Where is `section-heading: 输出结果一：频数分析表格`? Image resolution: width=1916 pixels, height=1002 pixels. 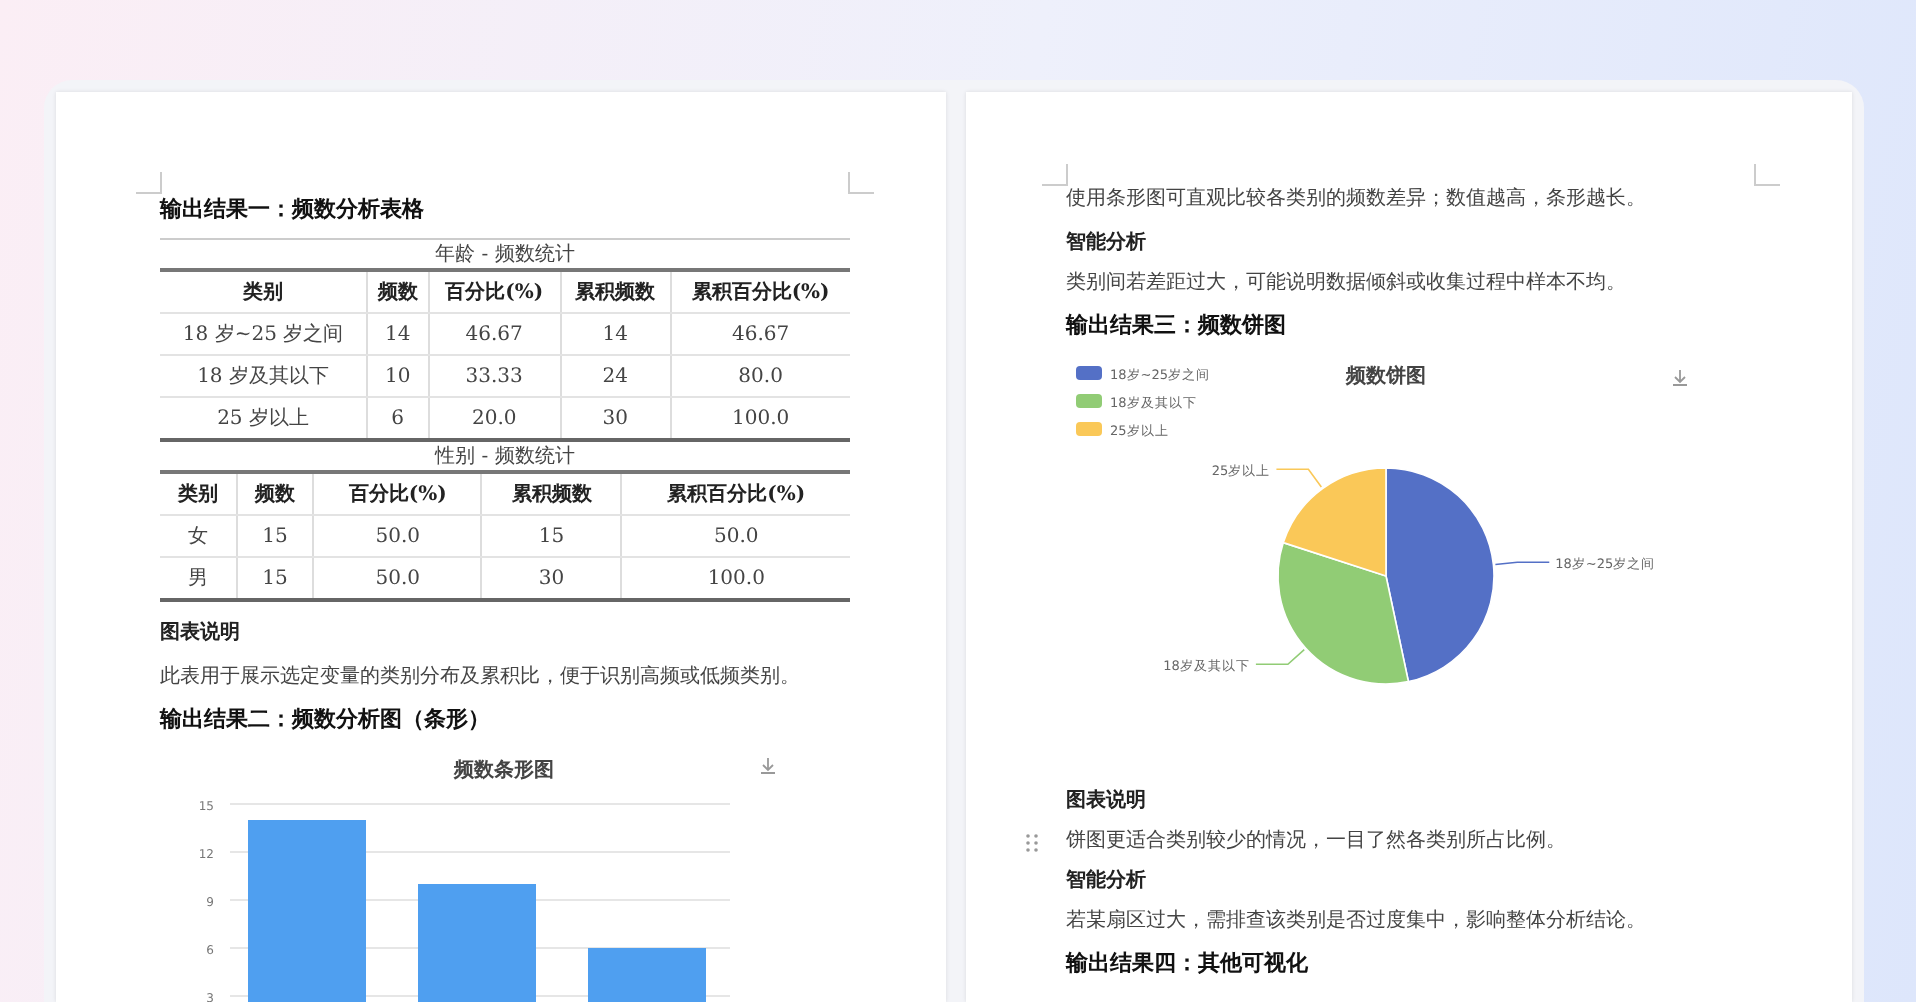 section-heading: 输出结果一：频数分析表格 is located at coordinates (293, 209).